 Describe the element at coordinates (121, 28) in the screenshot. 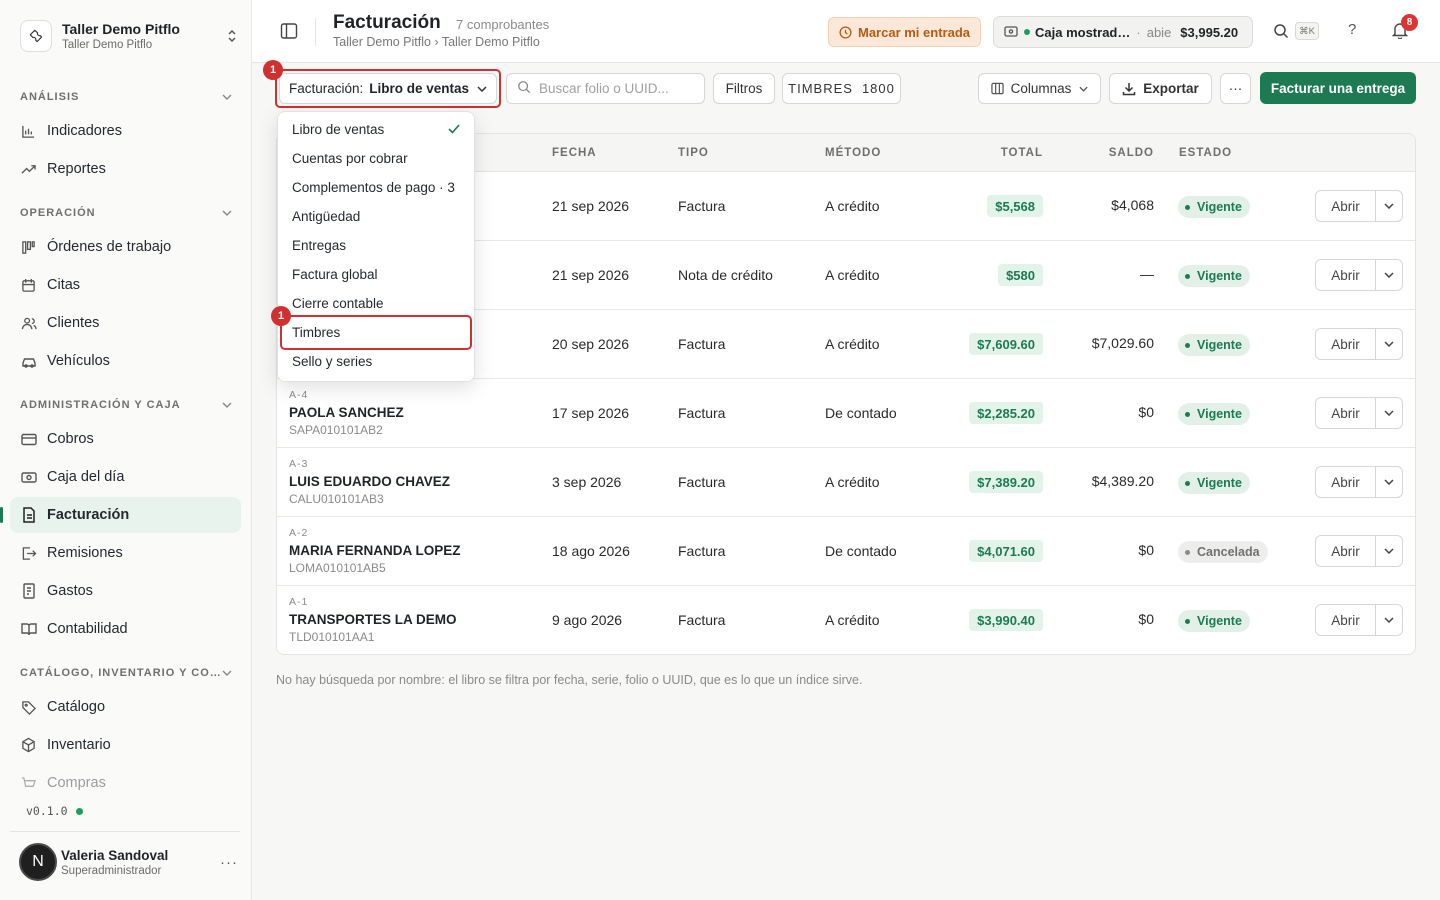

I see `workspace-name: Taller Demo Pitflo` at that location.